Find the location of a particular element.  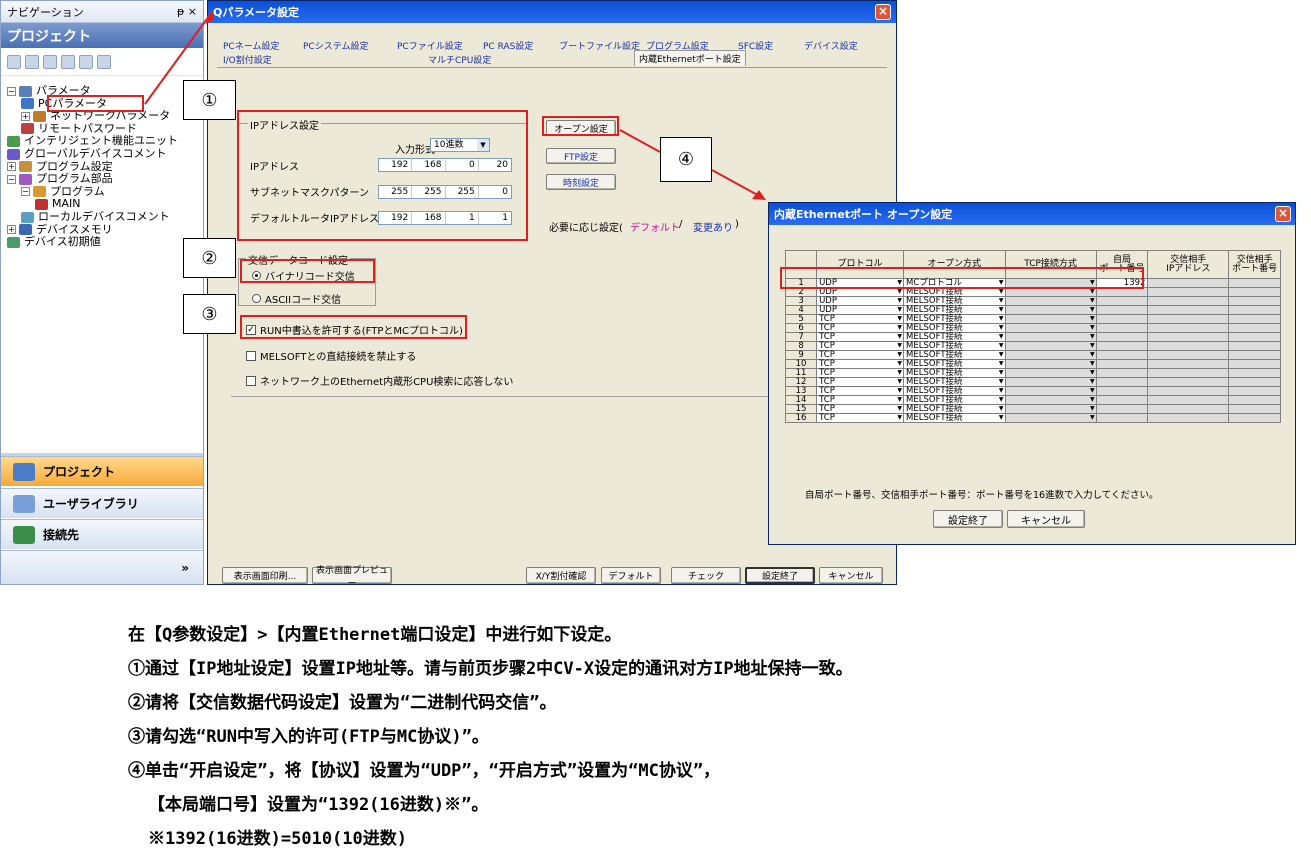

prohibit-melsoft-checkbox: MELSOFTとの直結接続を禁止する is located at coordinates (331, 355).